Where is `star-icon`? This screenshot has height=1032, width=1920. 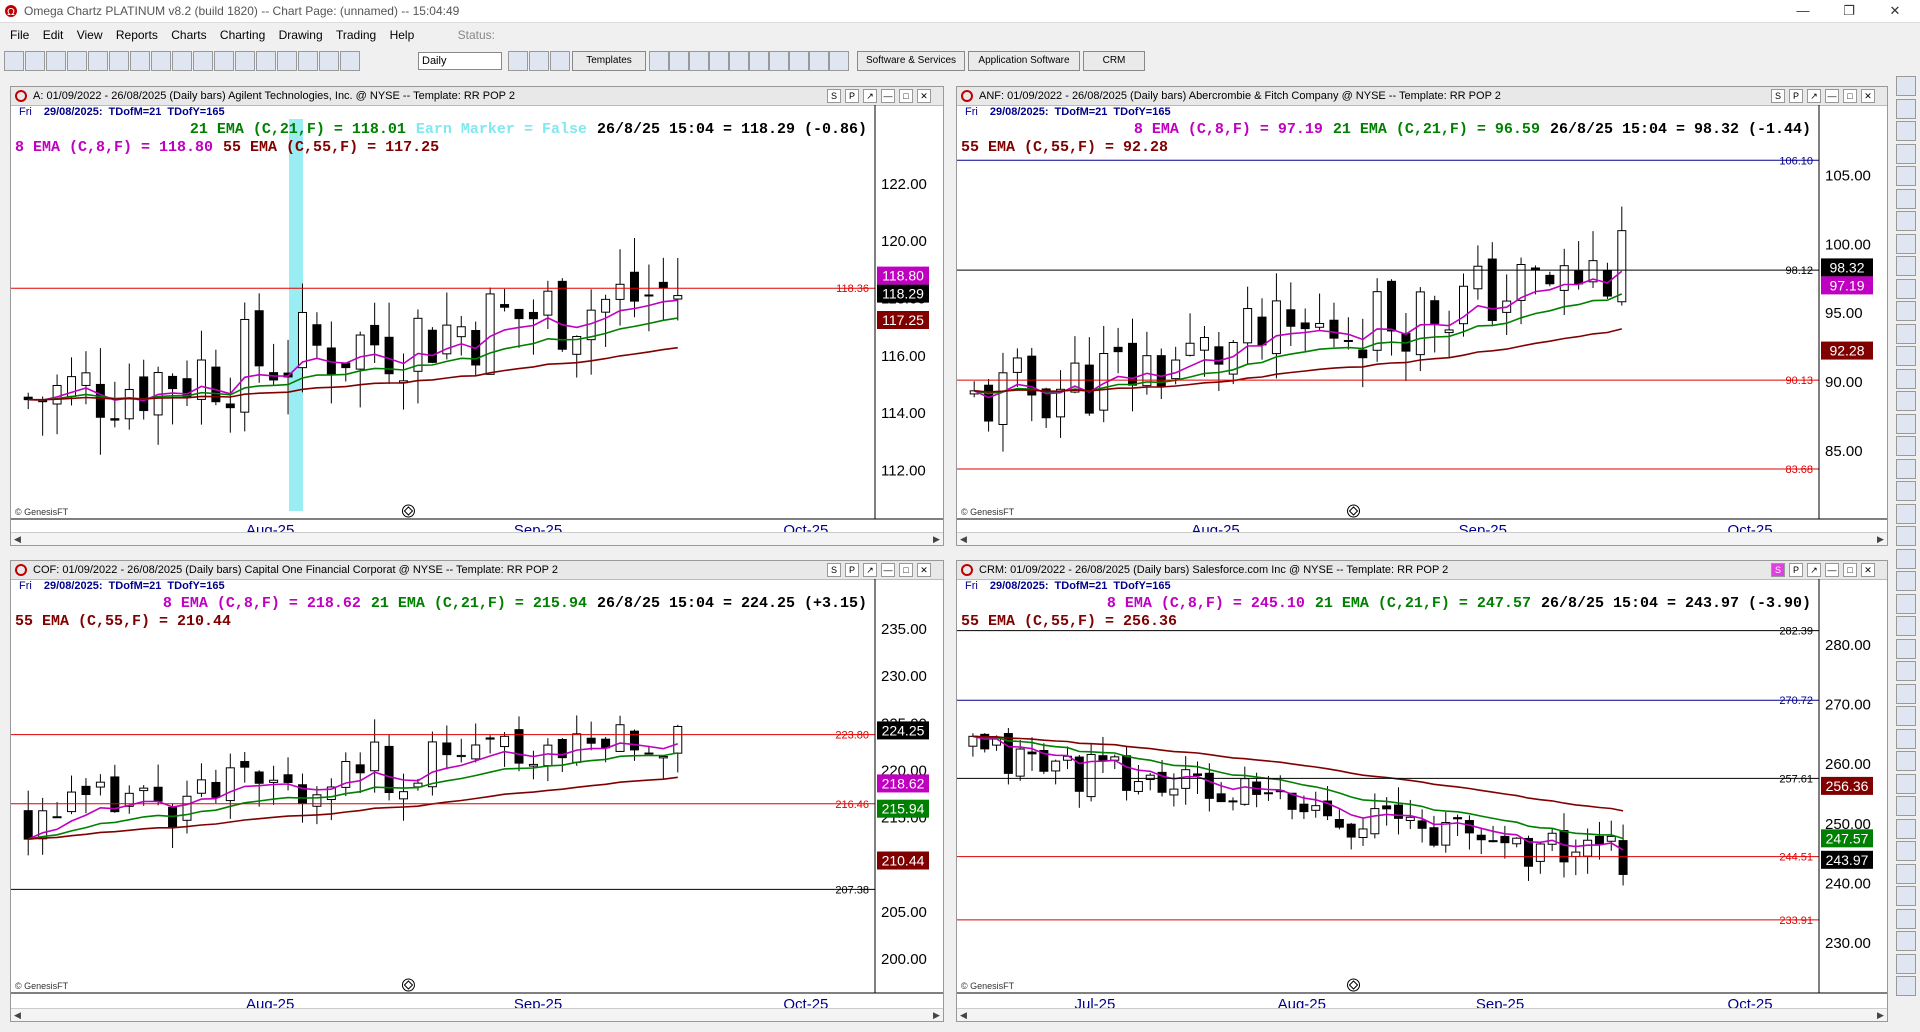 star-icon is located at coordinates (1906, 513).